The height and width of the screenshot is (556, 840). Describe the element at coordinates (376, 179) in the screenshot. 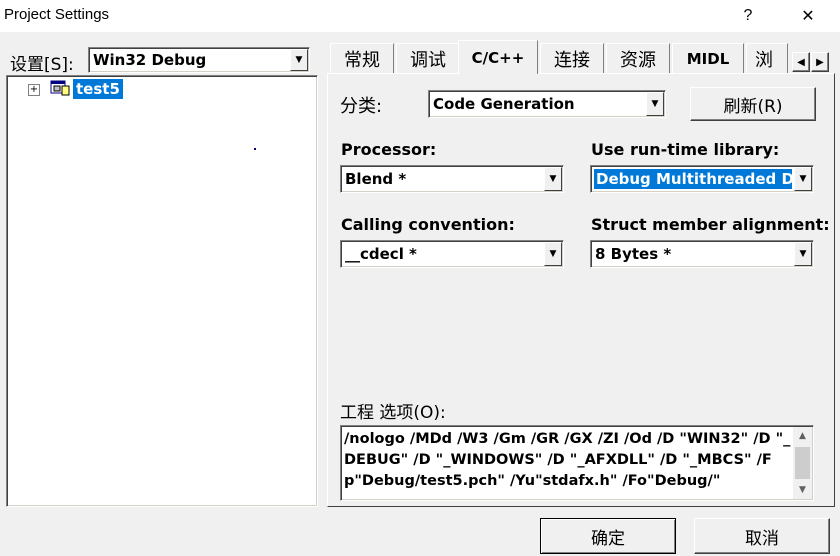

I see `processor-combo-value: Blend *` at that location.